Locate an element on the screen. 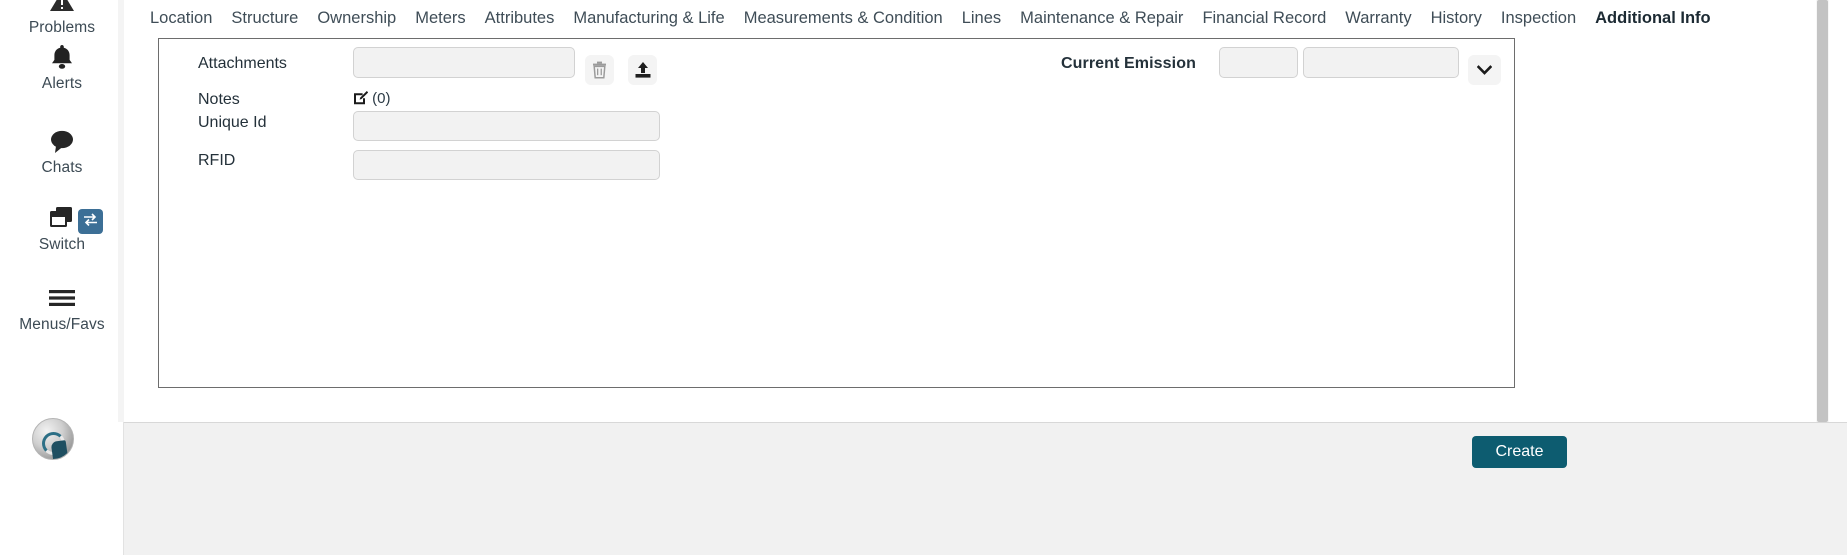 Image resolution: width=1847 pixels, height=555 pixels. user-avatar is located at coordinates (53, 439).